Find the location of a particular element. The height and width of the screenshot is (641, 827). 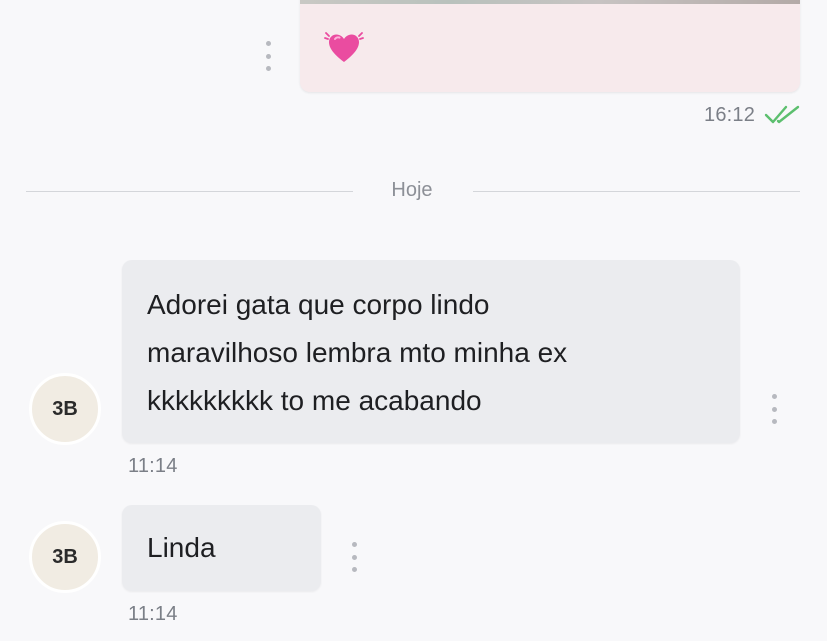

message-text-line-2: maravilhoso lembra mto minha ex is located at coordinates (357, 352).